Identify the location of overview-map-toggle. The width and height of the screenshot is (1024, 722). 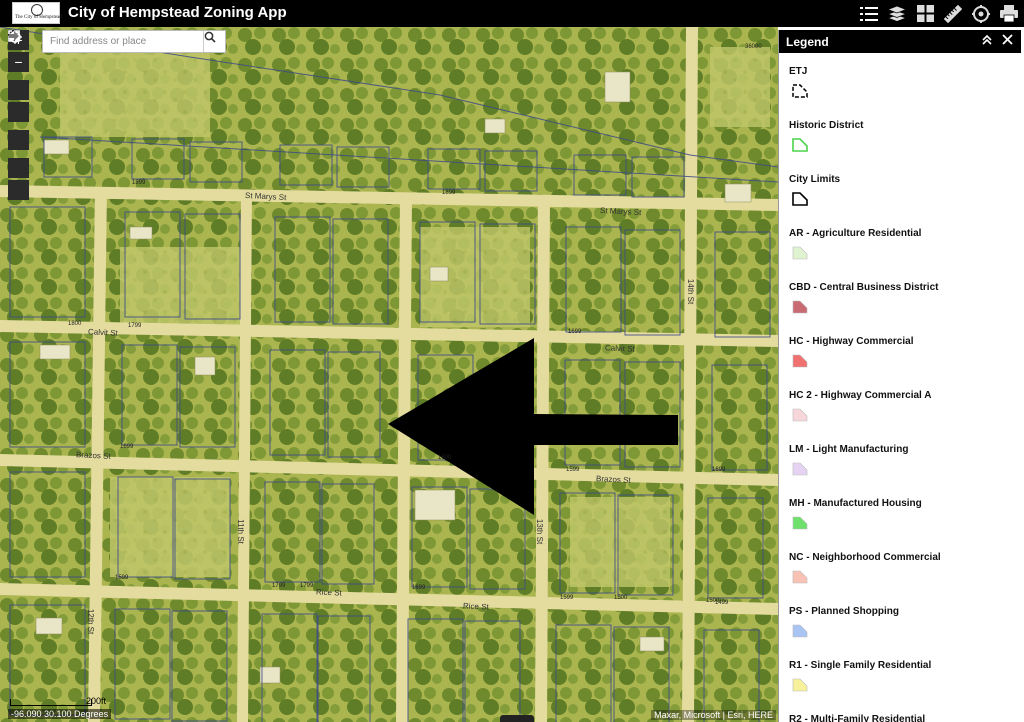
(517, 718).